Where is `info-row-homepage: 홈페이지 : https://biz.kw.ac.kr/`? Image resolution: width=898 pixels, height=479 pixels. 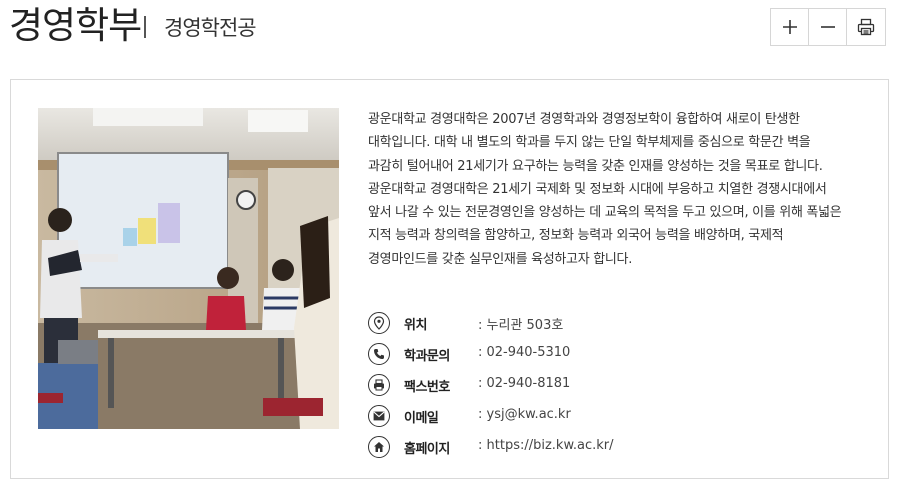 info-row-homepage: 홈페이지 : https://biz.kw.ac.kr/ is located at coordinates (568, 447).